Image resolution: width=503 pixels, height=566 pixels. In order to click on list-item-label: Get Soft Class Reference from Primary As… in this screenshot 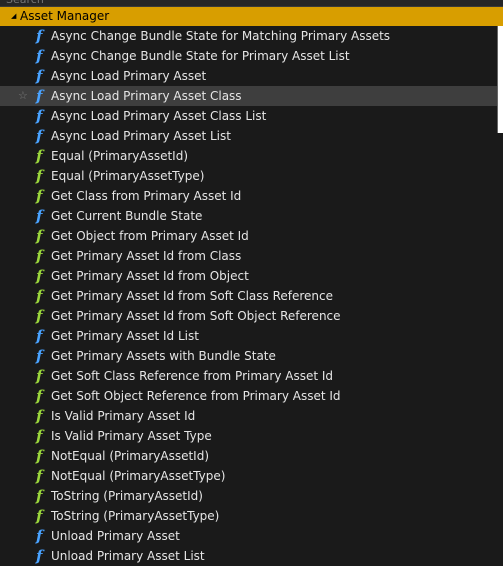, I will do `click(192, 376)`.